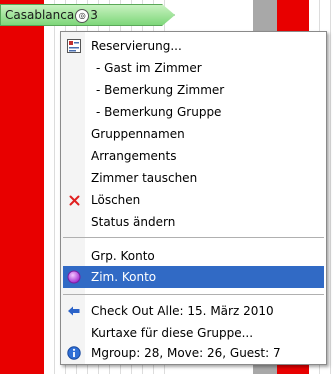 Image resolution: width=334 pixels, height=374 pixels. I want to click on group-icon: ◎, so click(82, 16).